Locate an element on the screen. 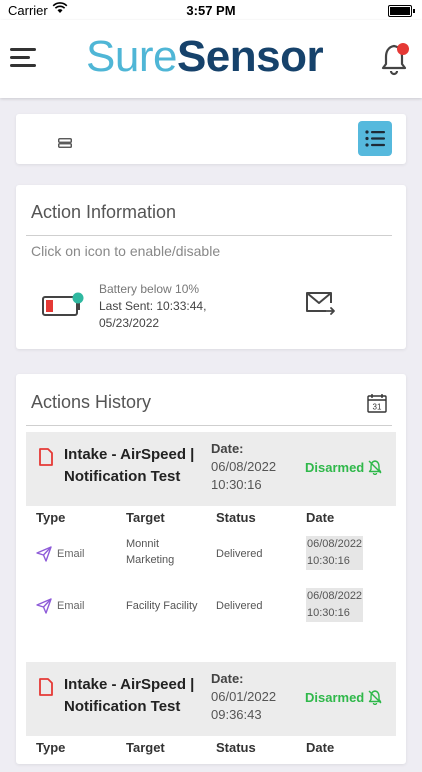 The width and height of the screenshot is (422, 772). svg-text: 31 is located at coordinates (377, 407).